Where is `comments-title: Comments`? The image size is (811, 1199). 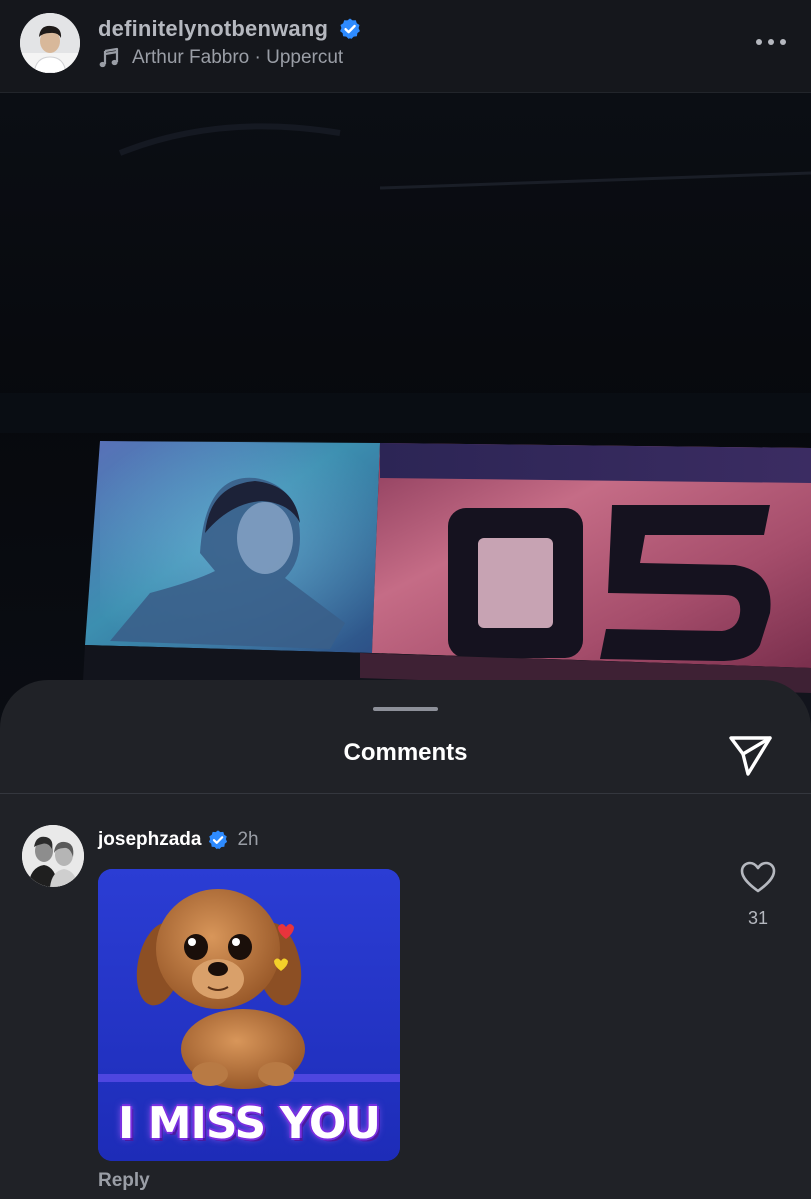 comments-title: Comments is located at coordinates (405, 752).